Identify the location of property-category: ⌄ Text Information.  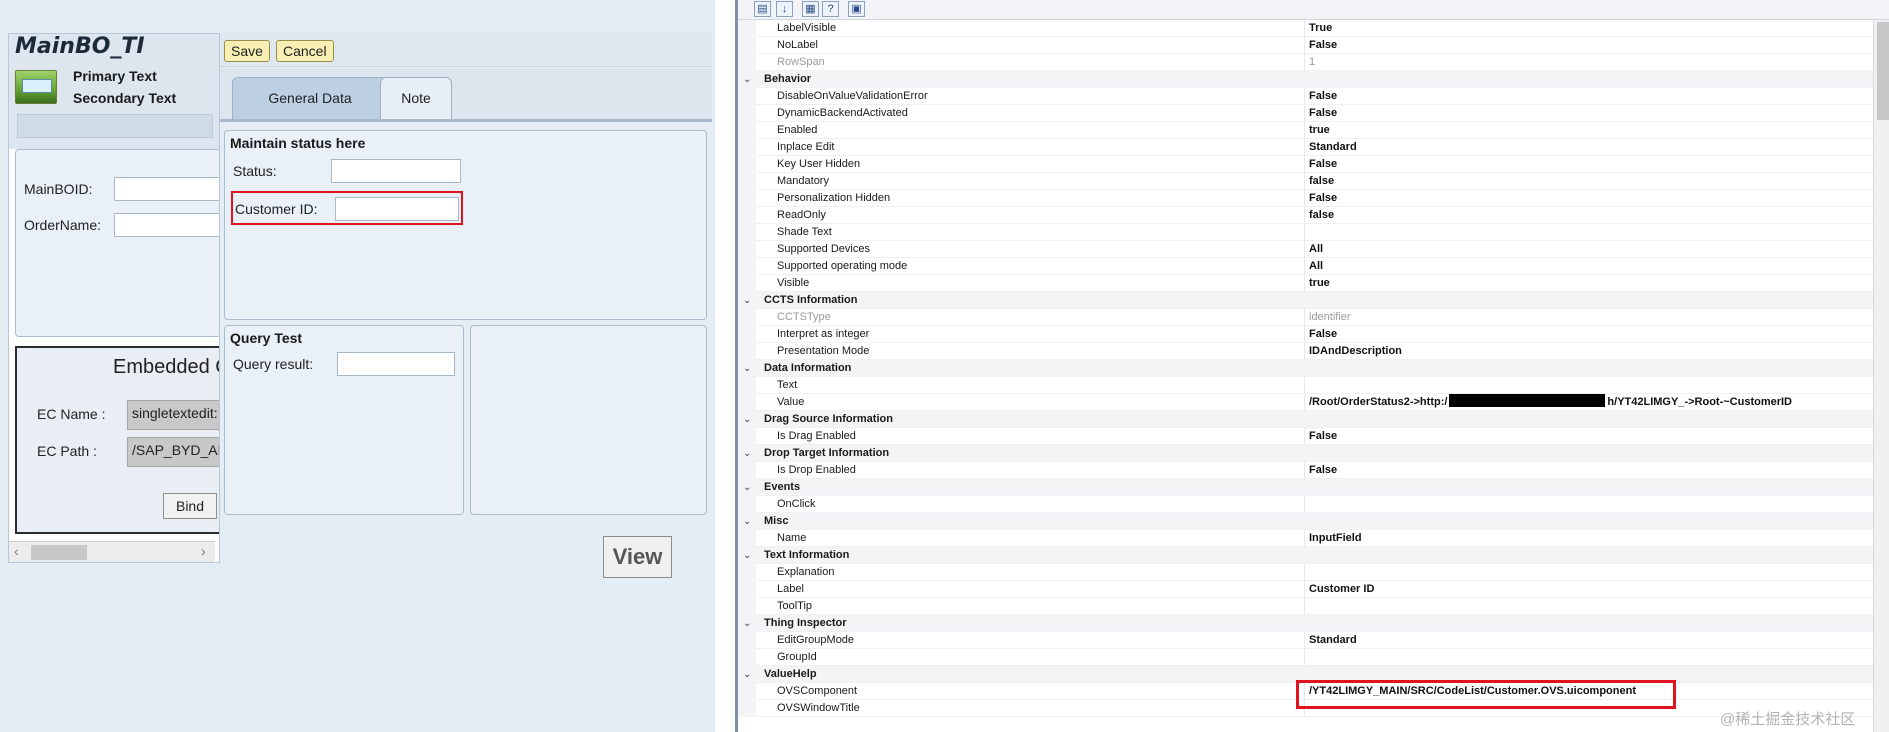
(1305, 555).